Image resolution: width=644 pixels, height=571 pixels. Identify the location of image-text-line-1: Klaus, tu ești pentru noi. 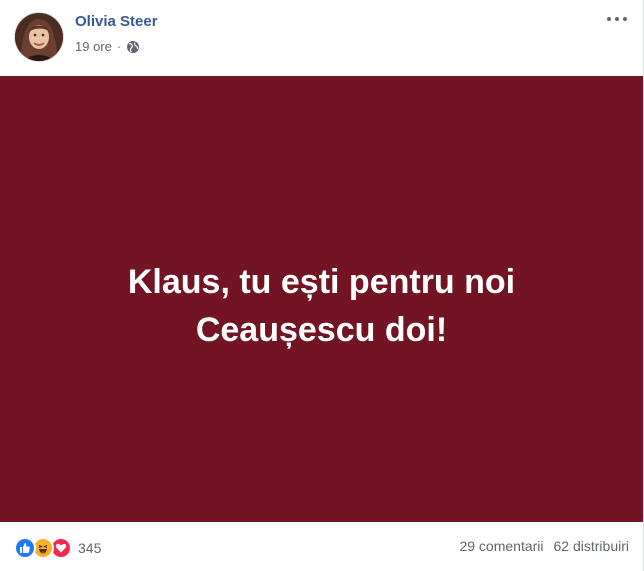
(321, 282).